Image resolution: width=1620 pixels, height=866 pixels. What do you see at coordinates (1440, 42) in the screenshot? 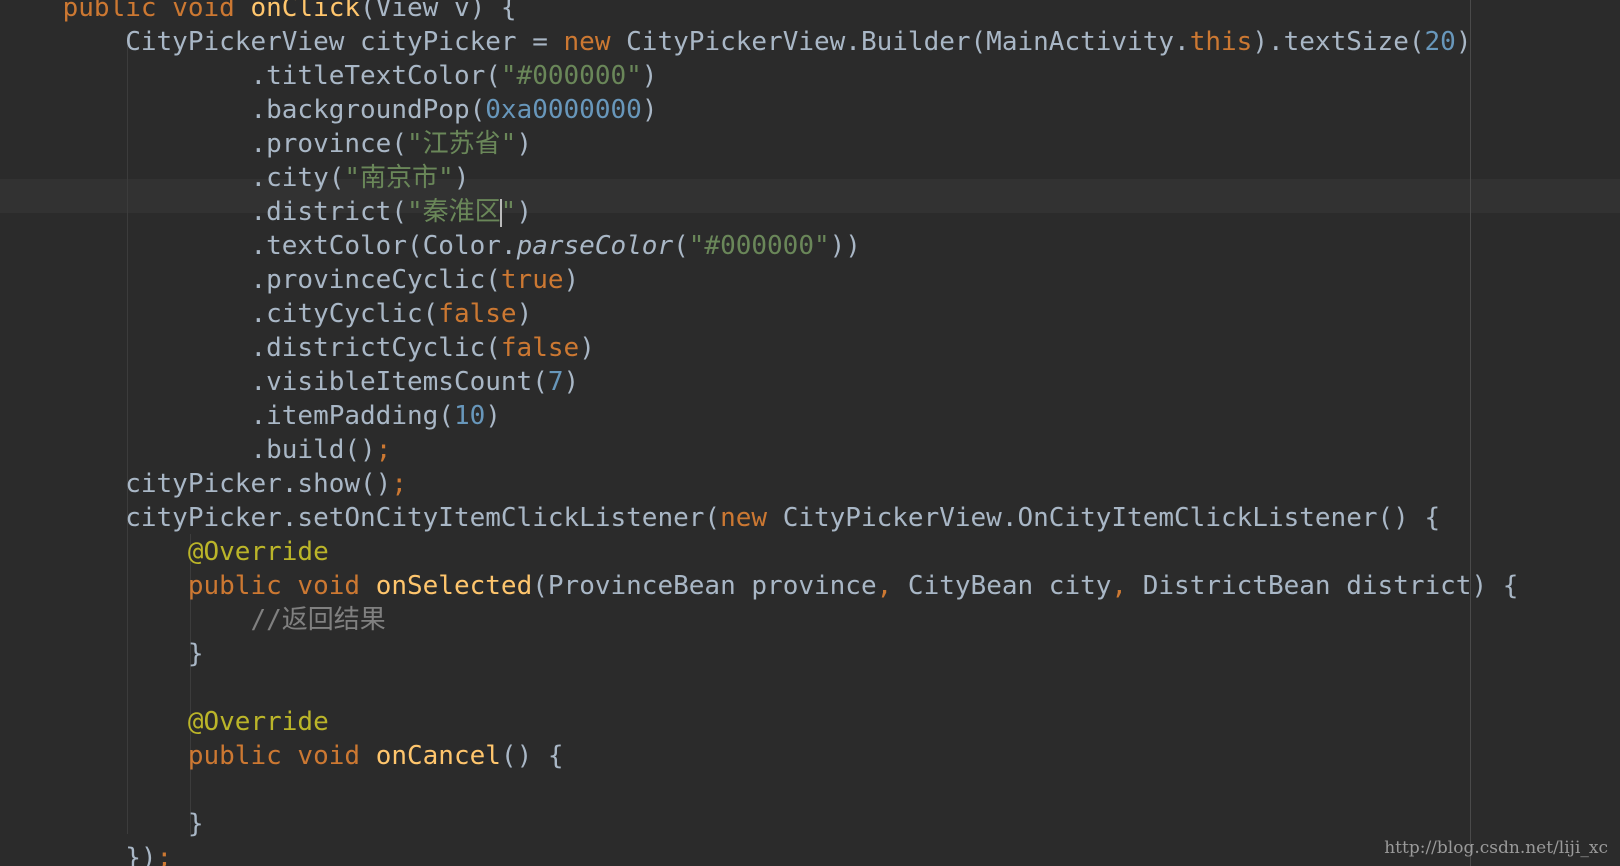
I see `code-token: 20` at bounding box center [1440, 42].